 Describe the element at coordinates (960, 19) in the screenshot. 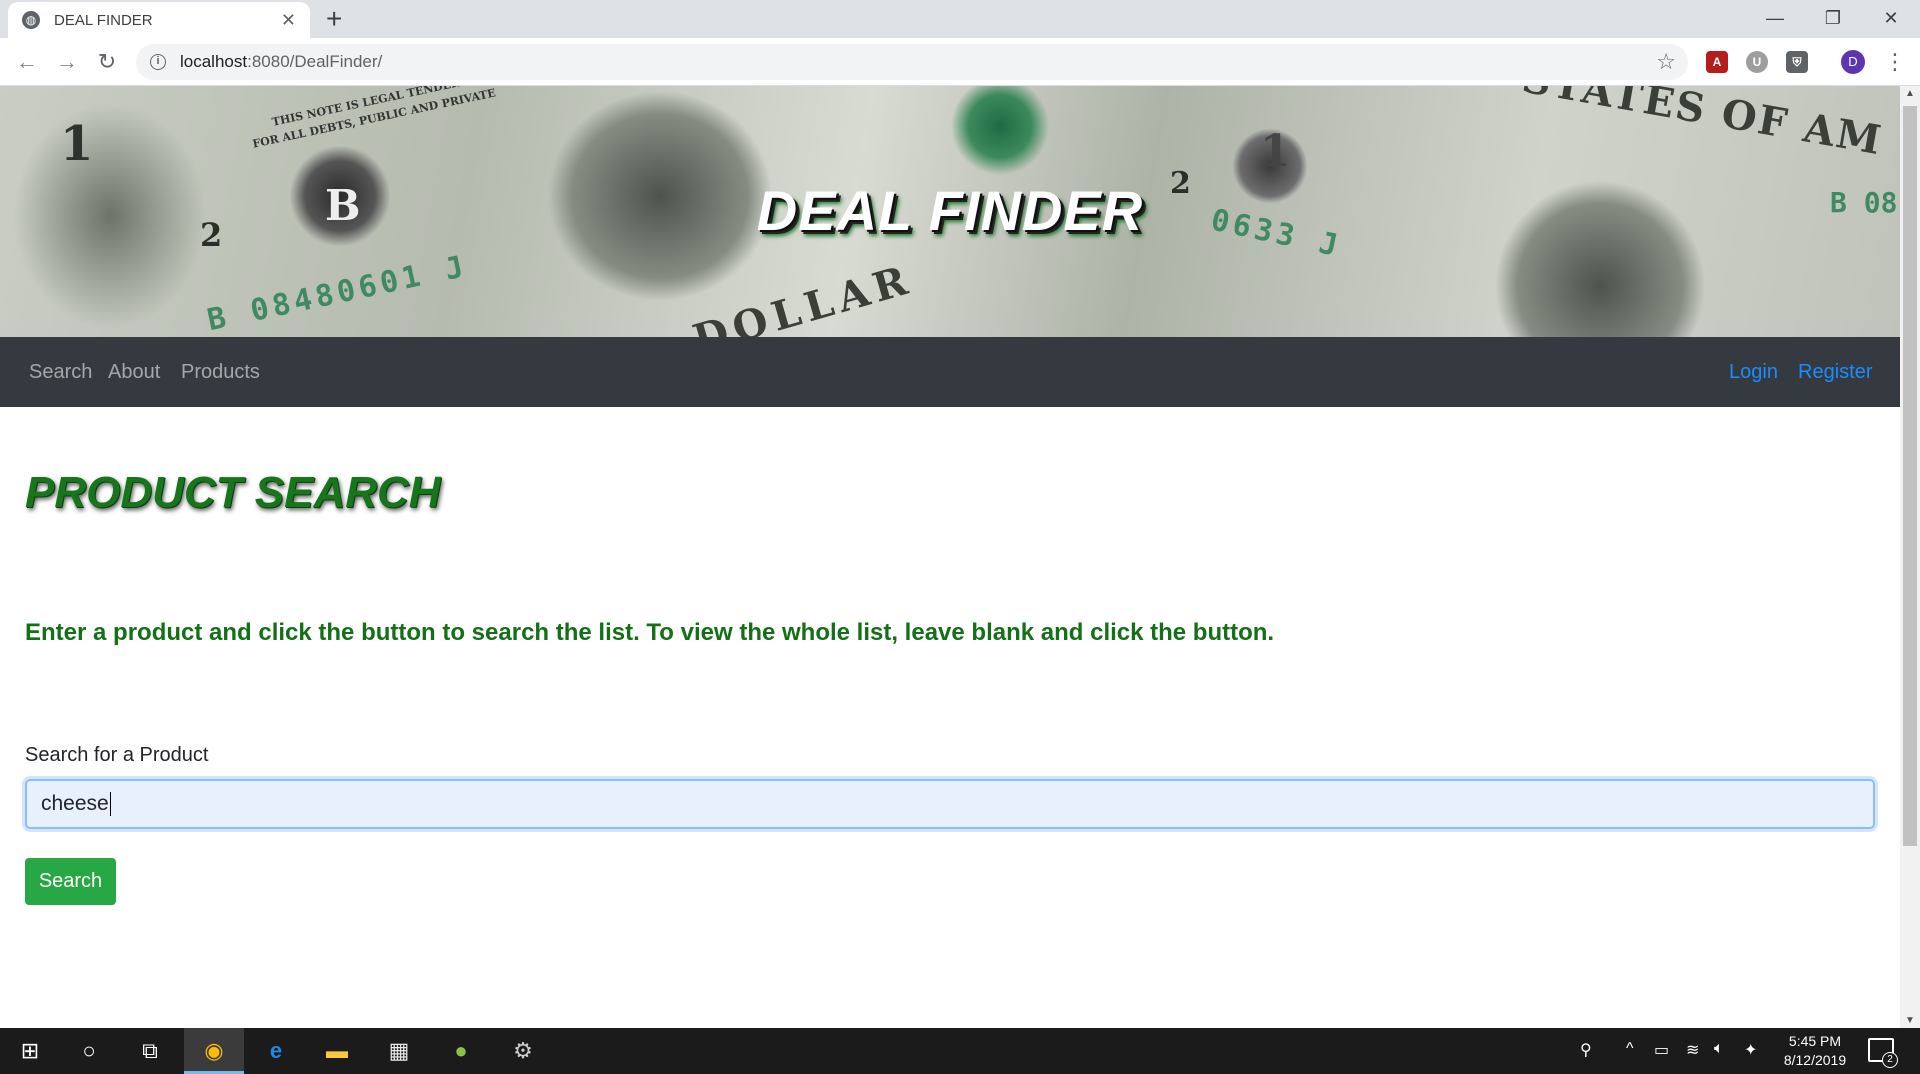

I see `browser-titlebar: ◍ DEAL FINDER ✕ + — ❐ ✕` at that location.